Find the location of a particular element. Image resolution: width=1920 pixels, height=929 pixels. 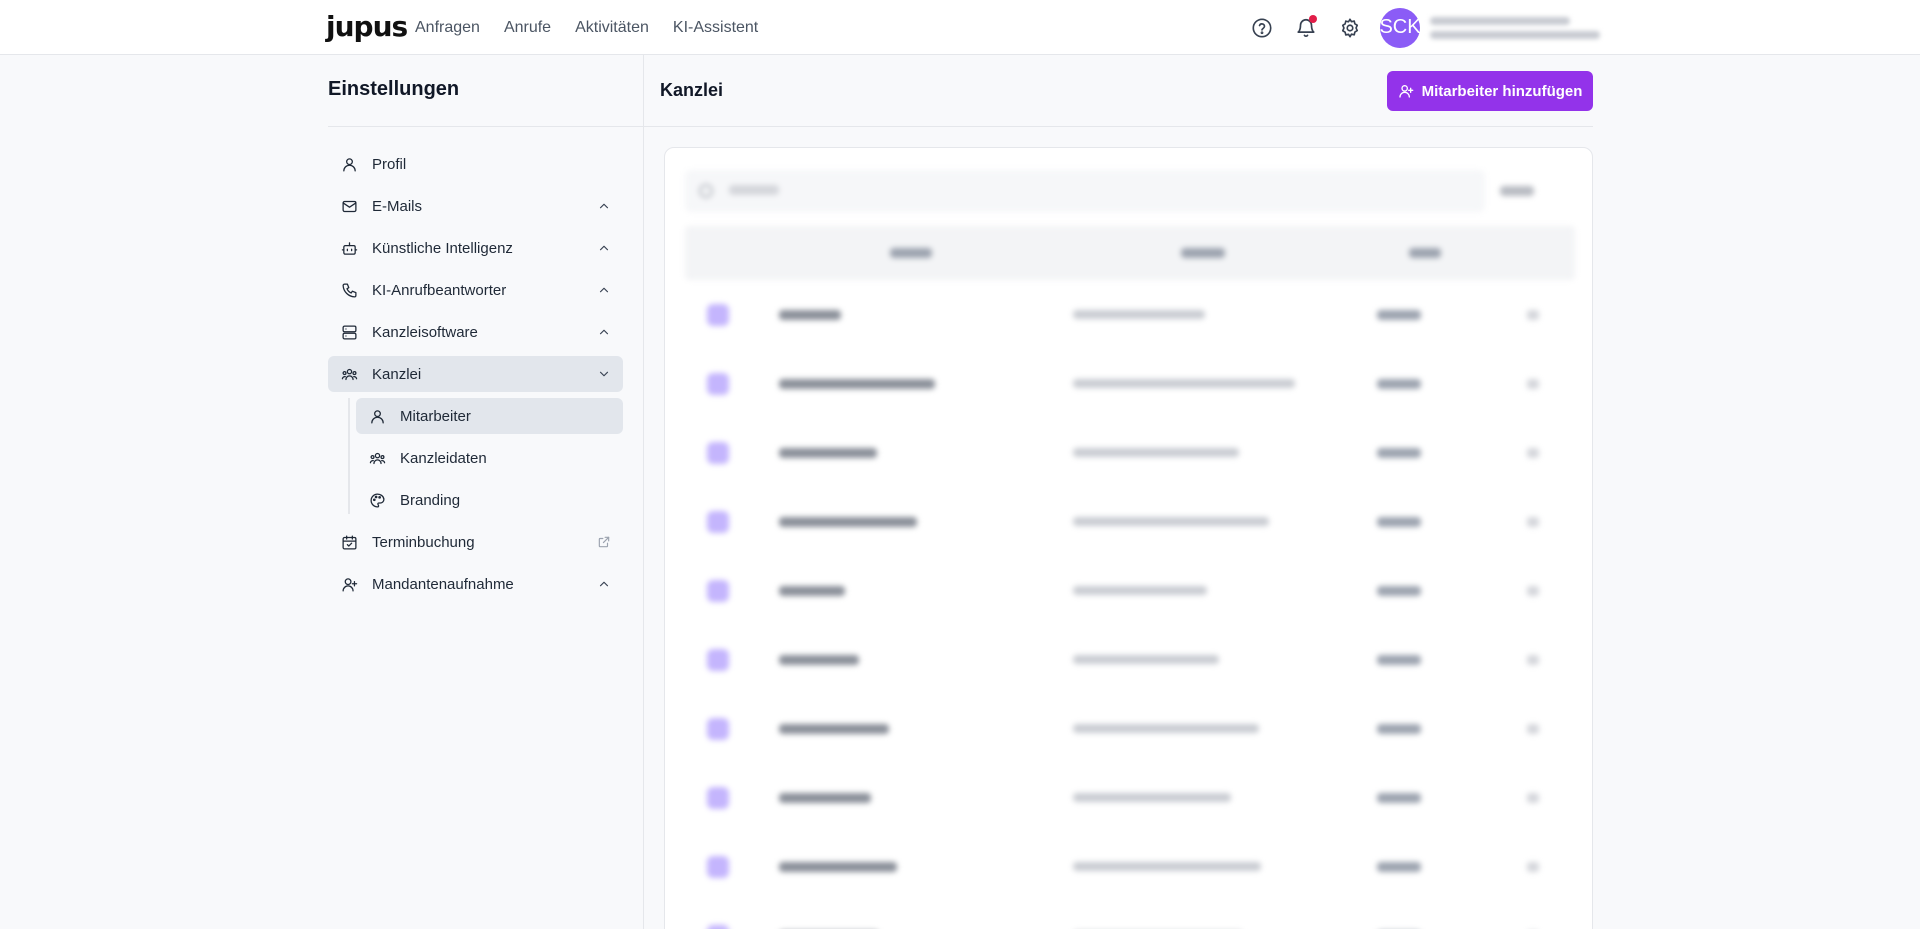

sidebar-item-kanzlei: Kanzlei is located at coordinates (475, 374).